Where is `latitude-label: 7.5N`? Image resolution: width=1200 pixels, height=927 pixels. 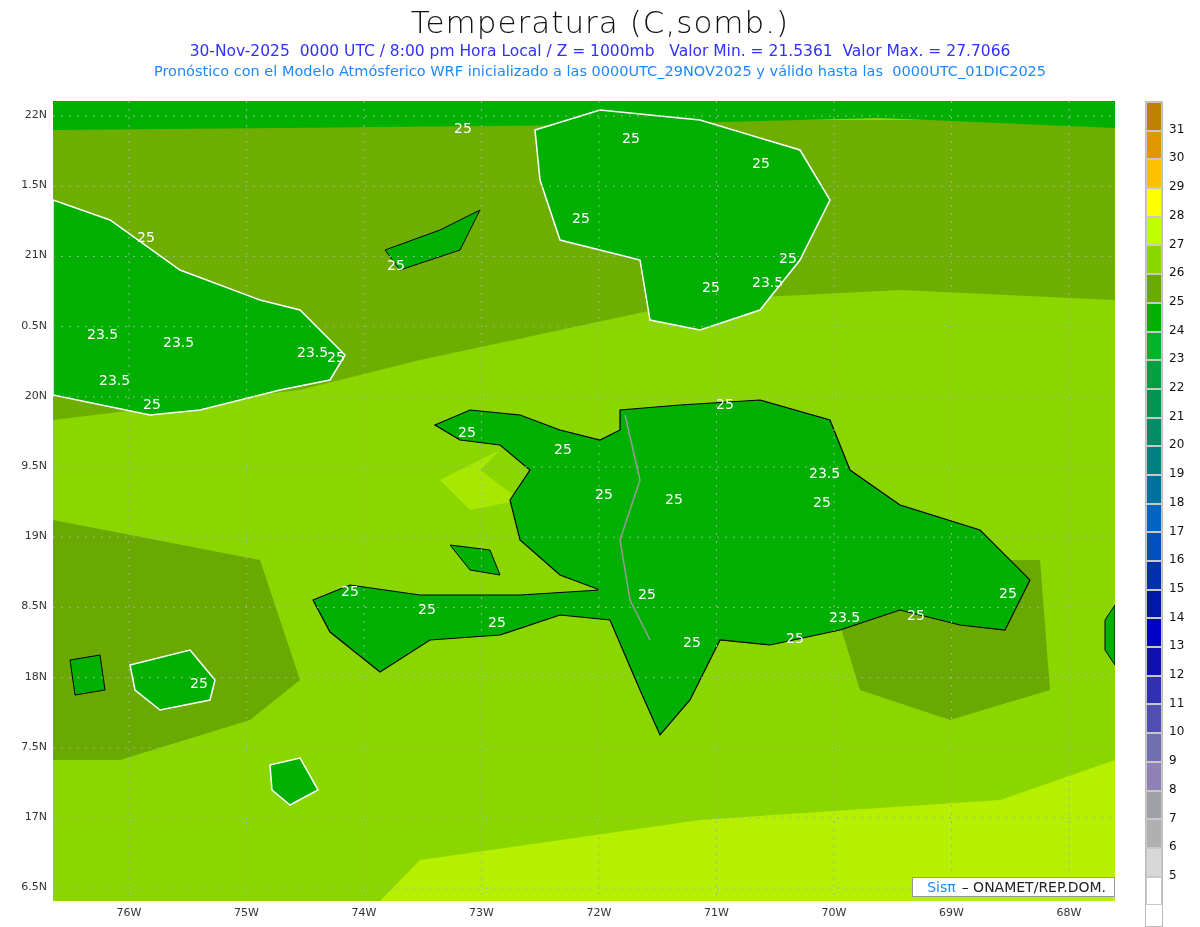 latitude-label: 7.5N is located at coordinates (34, 746).